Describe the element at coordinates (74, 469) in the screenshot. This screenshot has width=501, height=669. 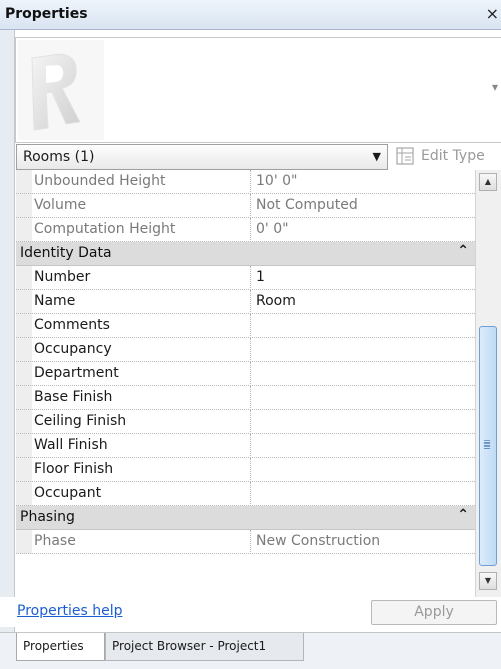
I see `property-name: Floor Finish` at that location.